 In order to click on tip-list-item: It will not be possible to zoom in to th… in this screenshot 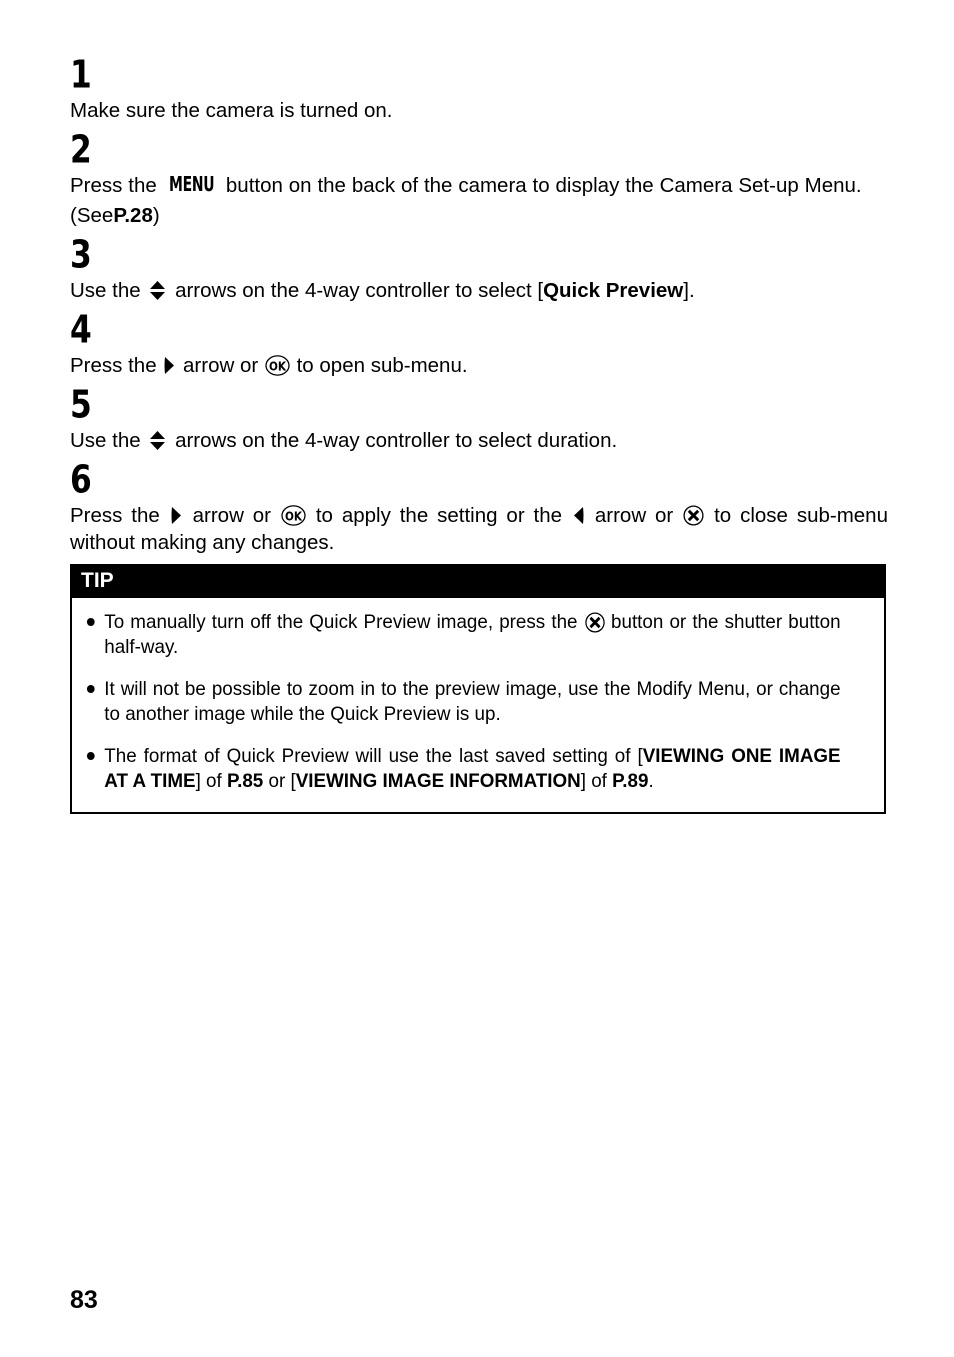, I will do `click(463, 702)`.